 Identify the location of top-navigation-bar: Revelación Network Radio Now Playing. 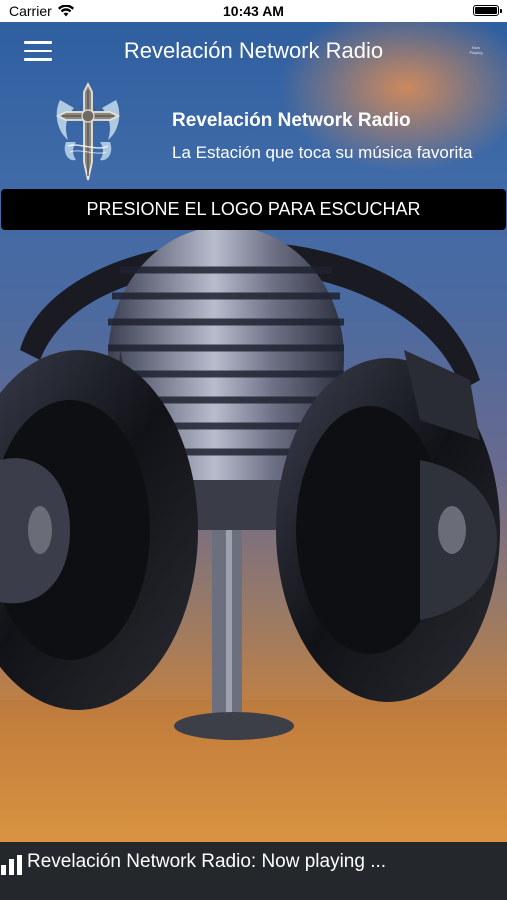
(253, 51).